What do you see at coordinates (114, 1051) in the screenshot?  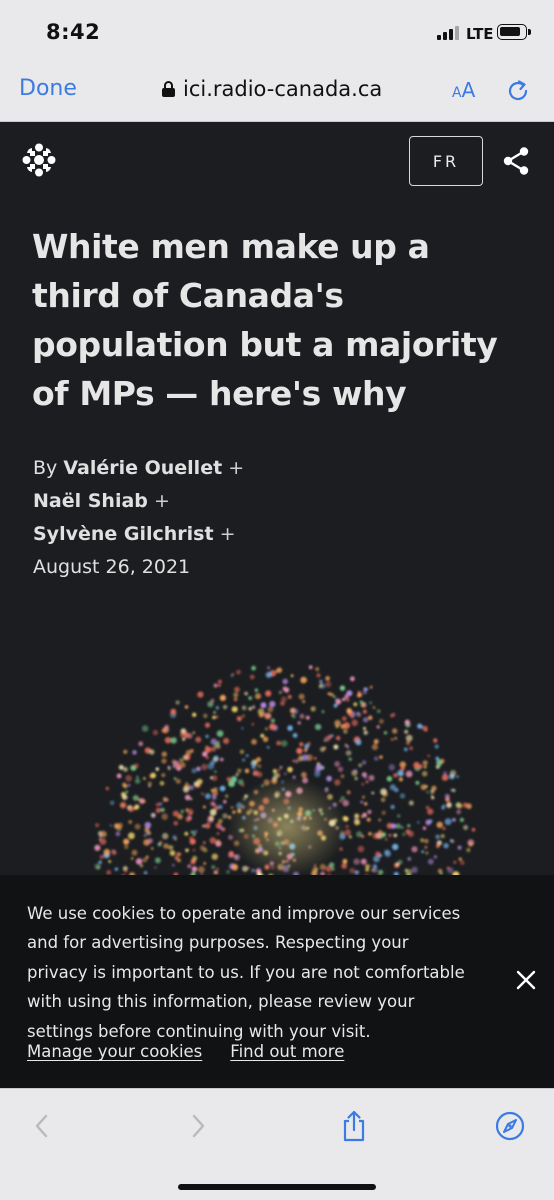 I see `manage-cookies-link: Manage your cookies` at bounding box center [114, 1051].